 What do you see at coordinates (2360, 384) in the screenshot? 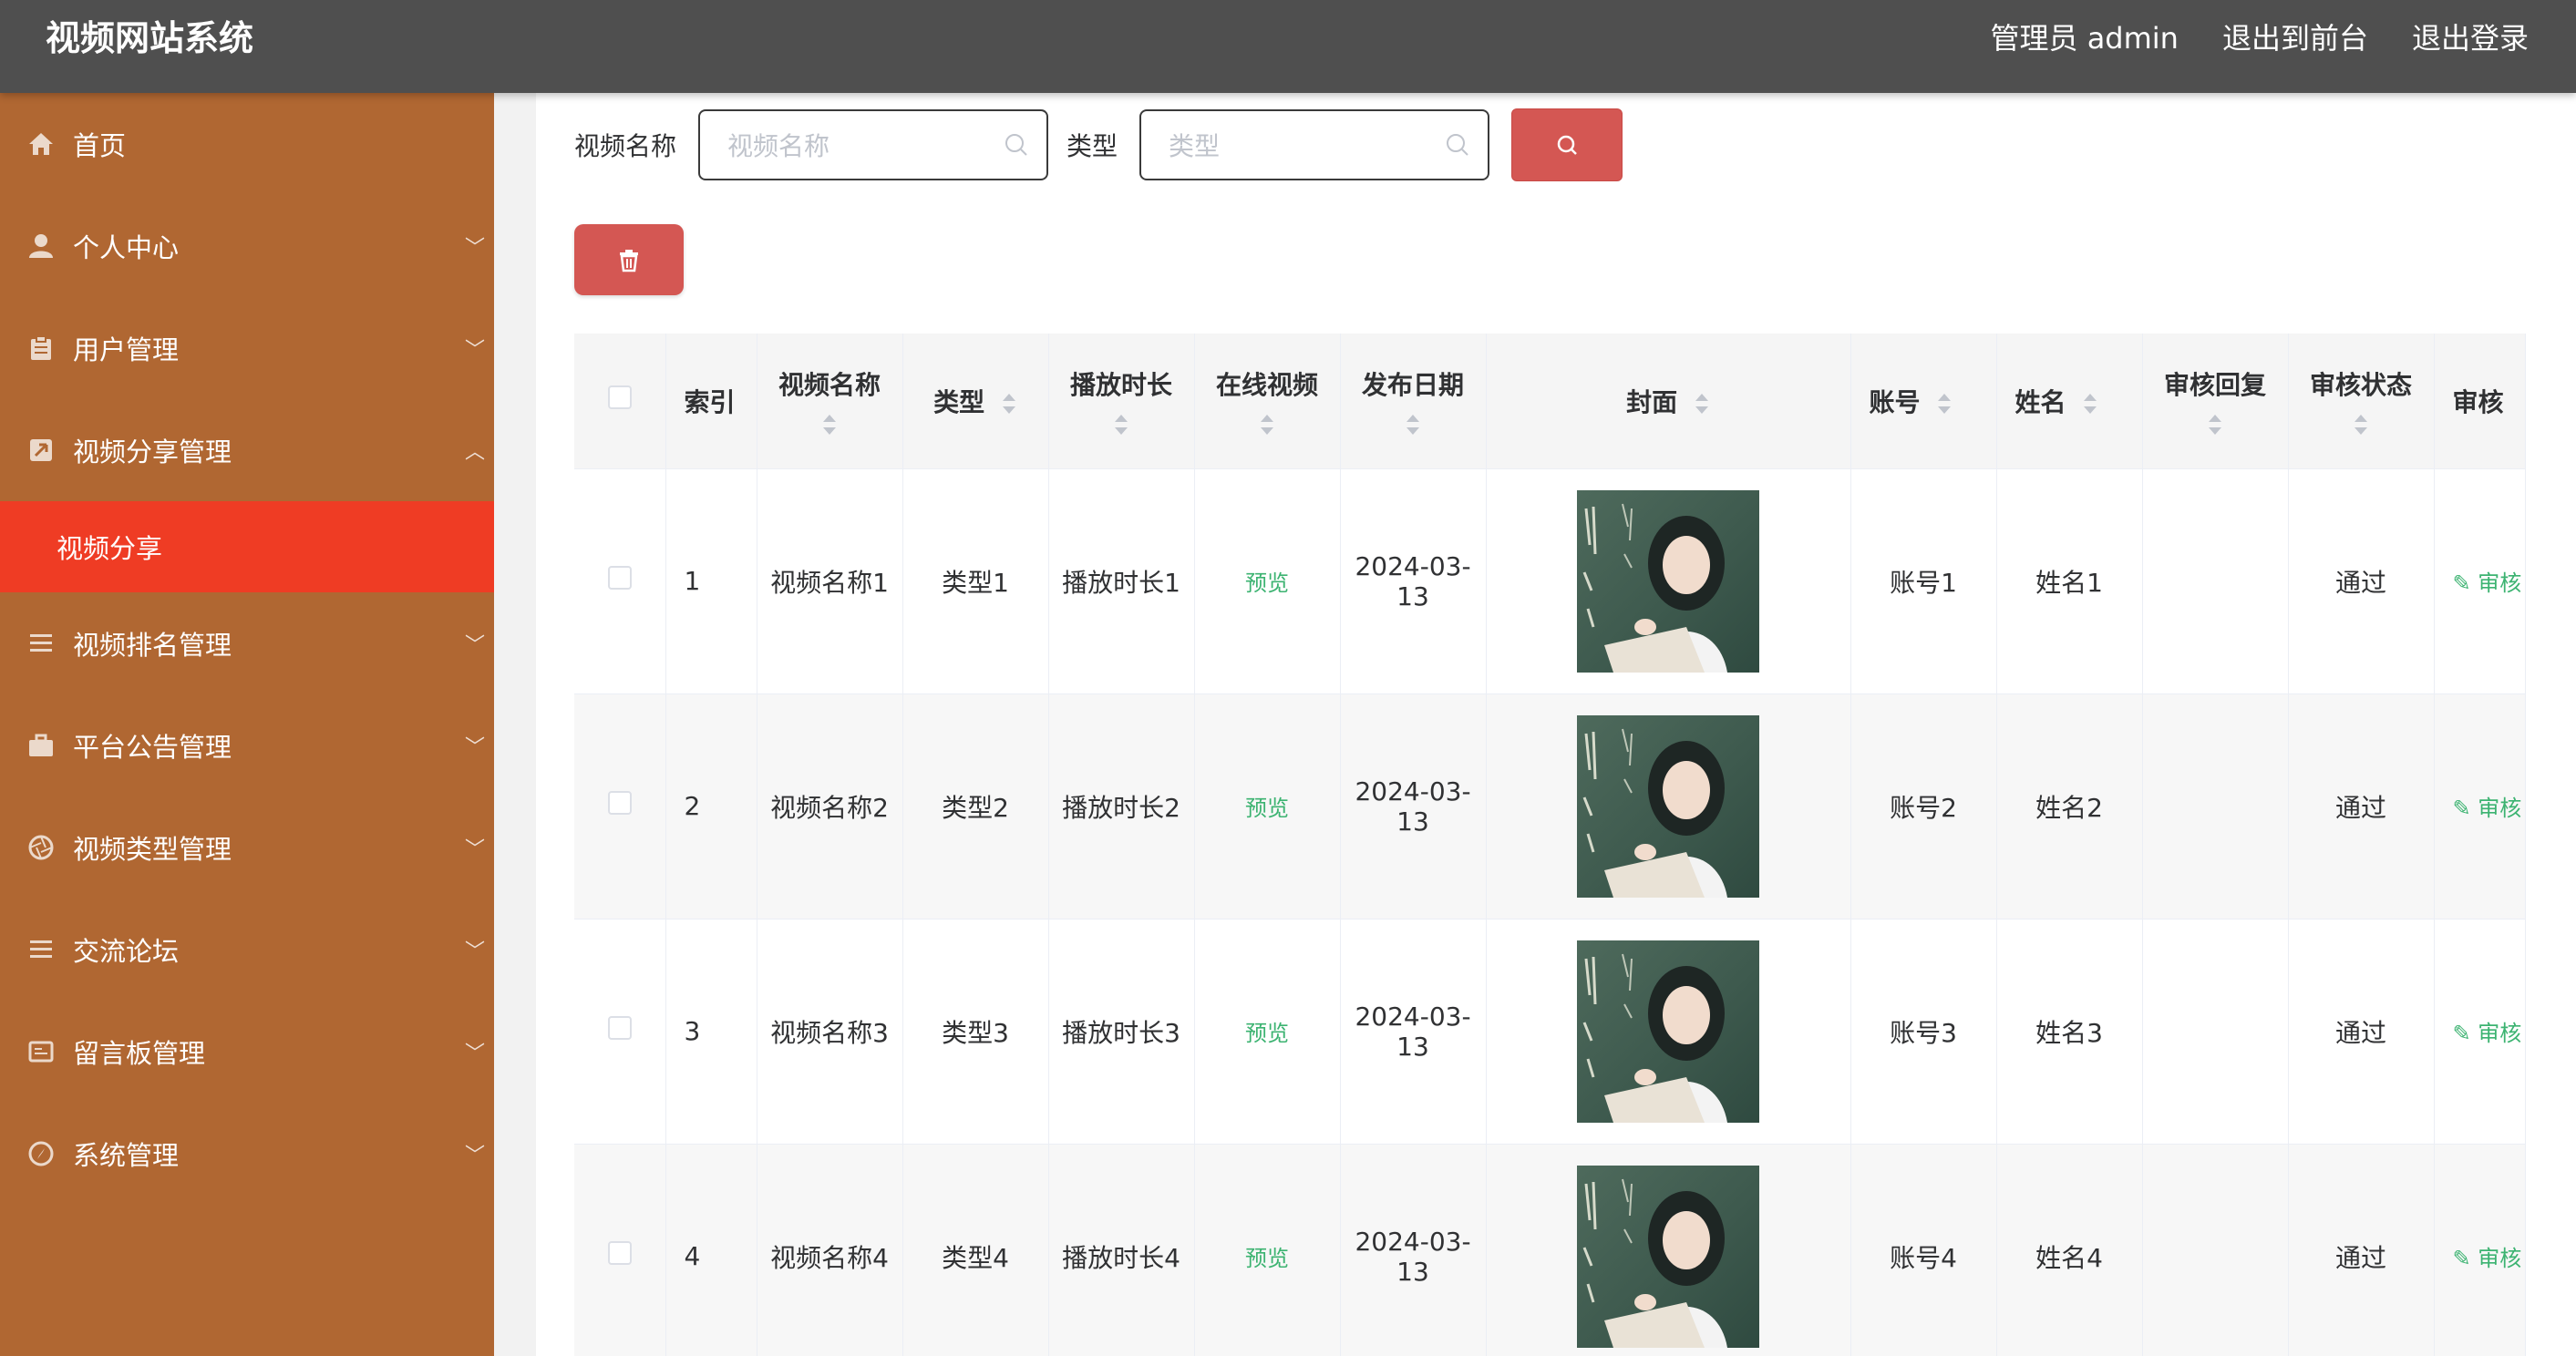
I see `audit-status-header-label: 审核状态` at bounding box center [2360, 384].